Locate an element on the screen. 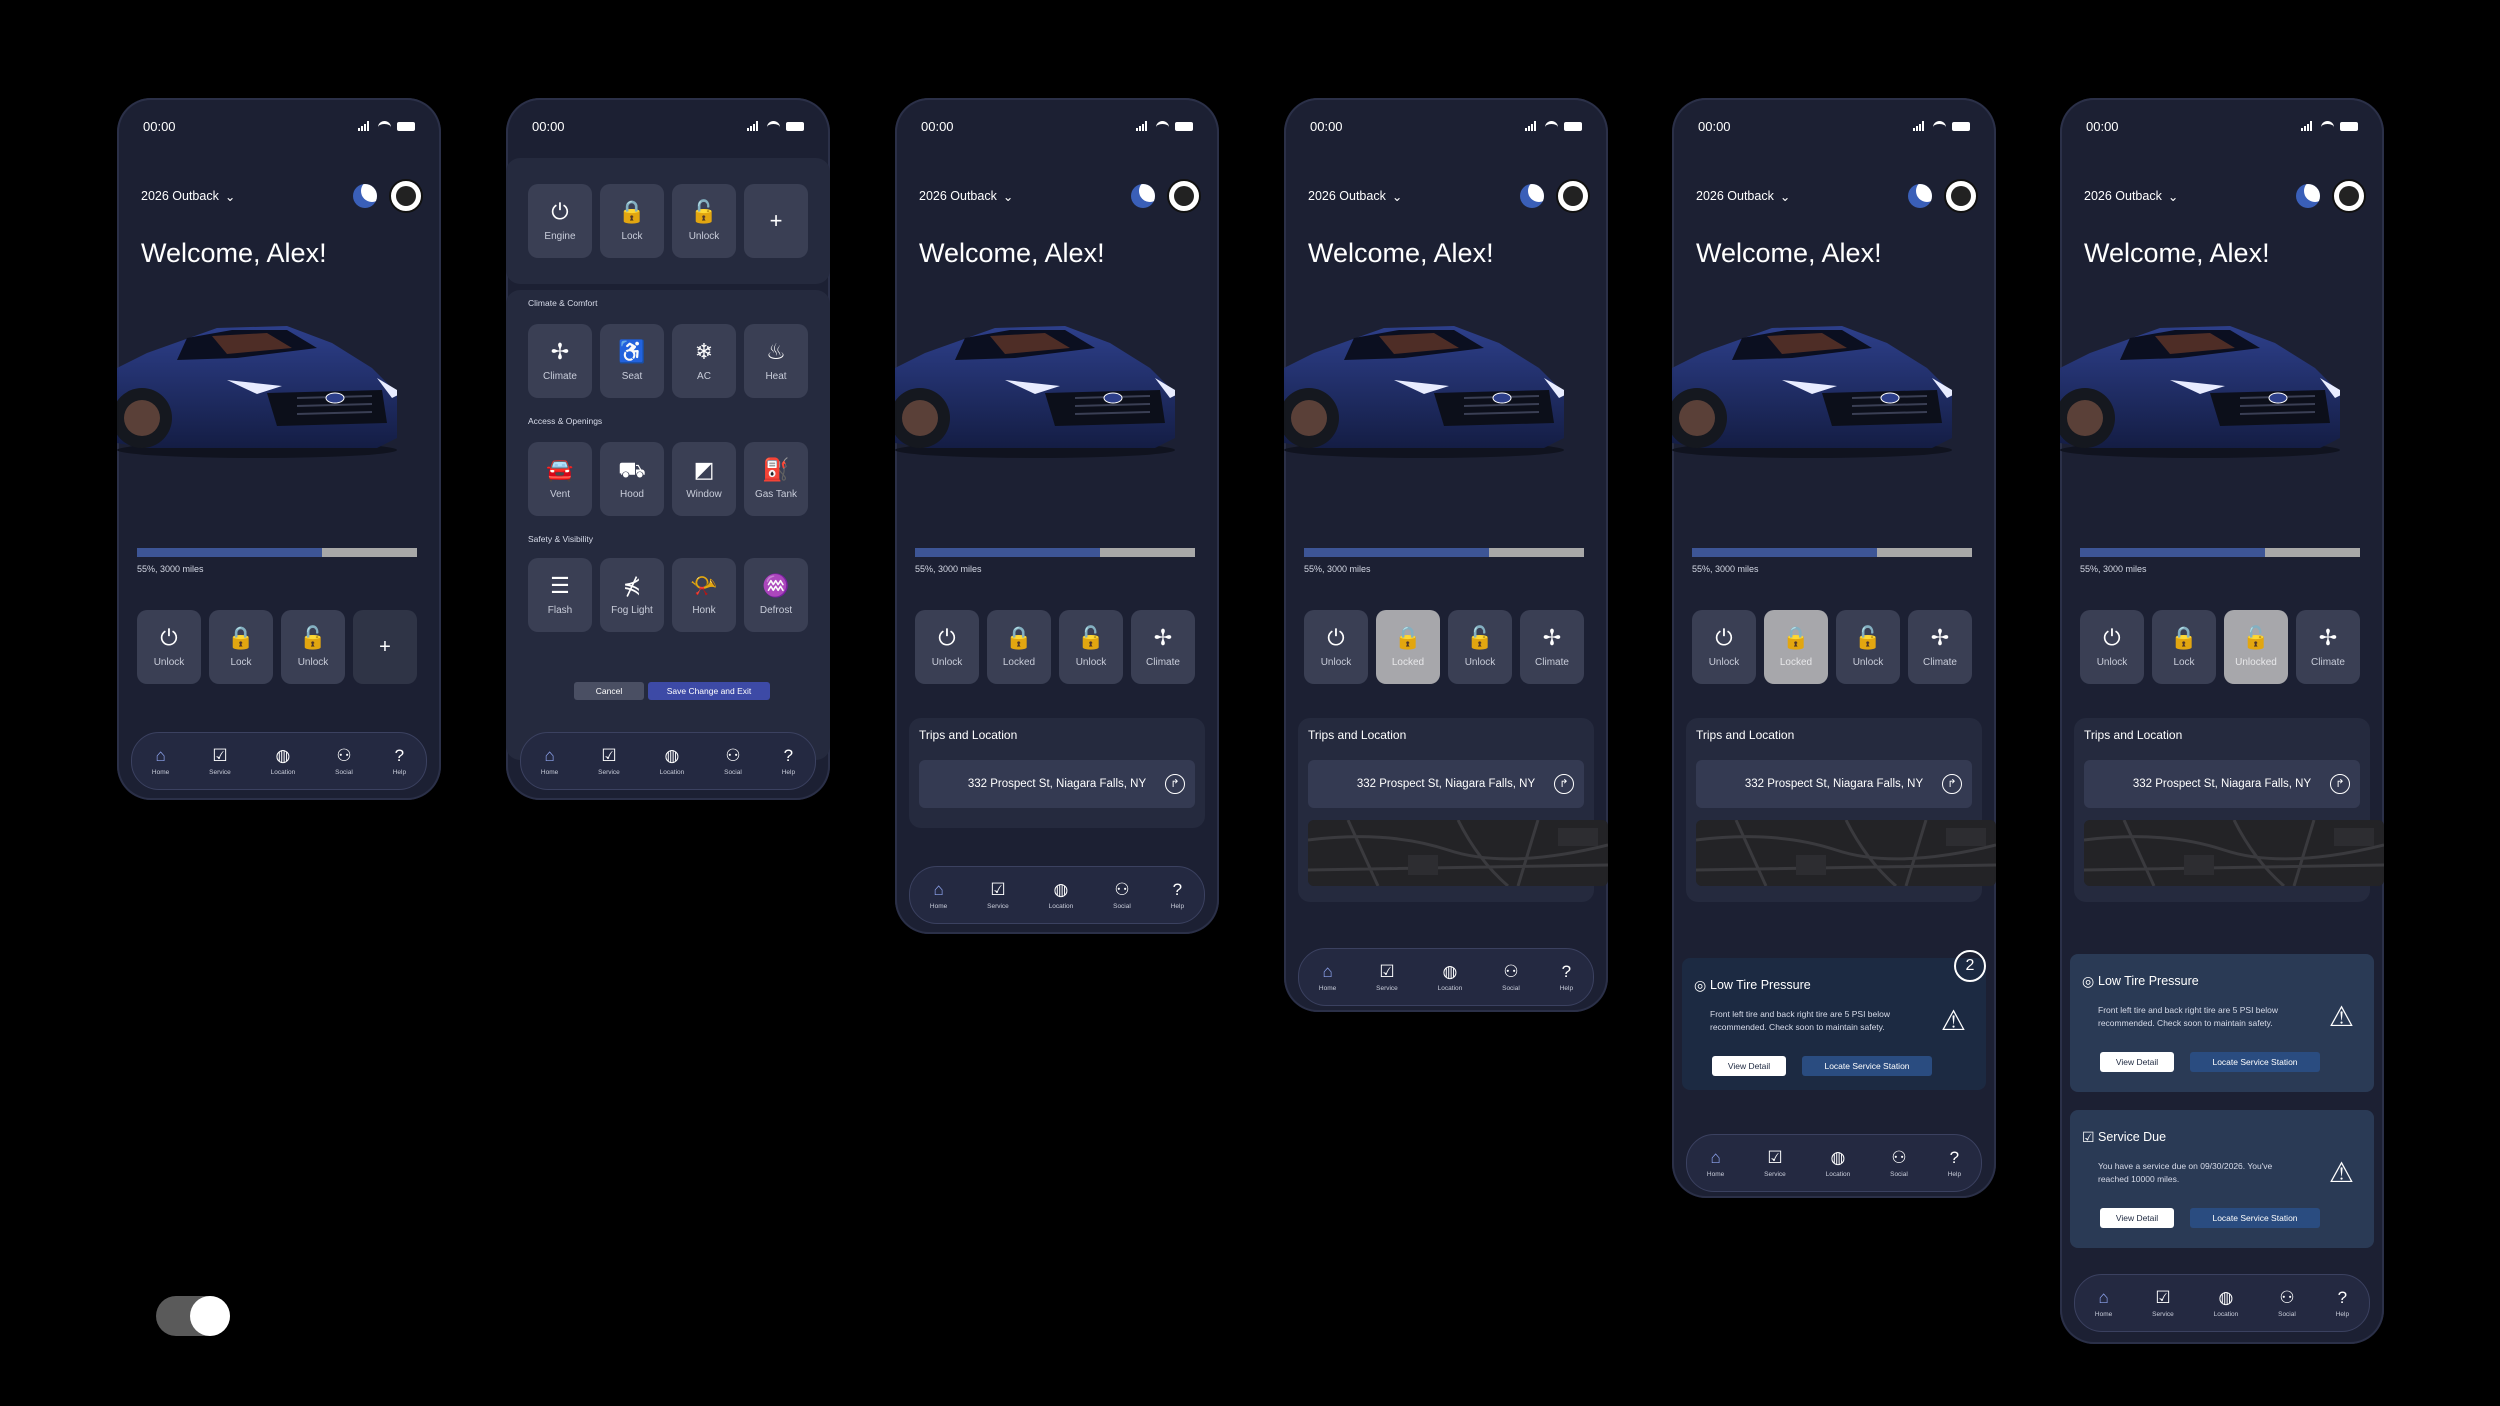 The width and height of the screenshot is (2500, 1406). action-defrost: ♒ Defrost is located at coordinates (776, 595).